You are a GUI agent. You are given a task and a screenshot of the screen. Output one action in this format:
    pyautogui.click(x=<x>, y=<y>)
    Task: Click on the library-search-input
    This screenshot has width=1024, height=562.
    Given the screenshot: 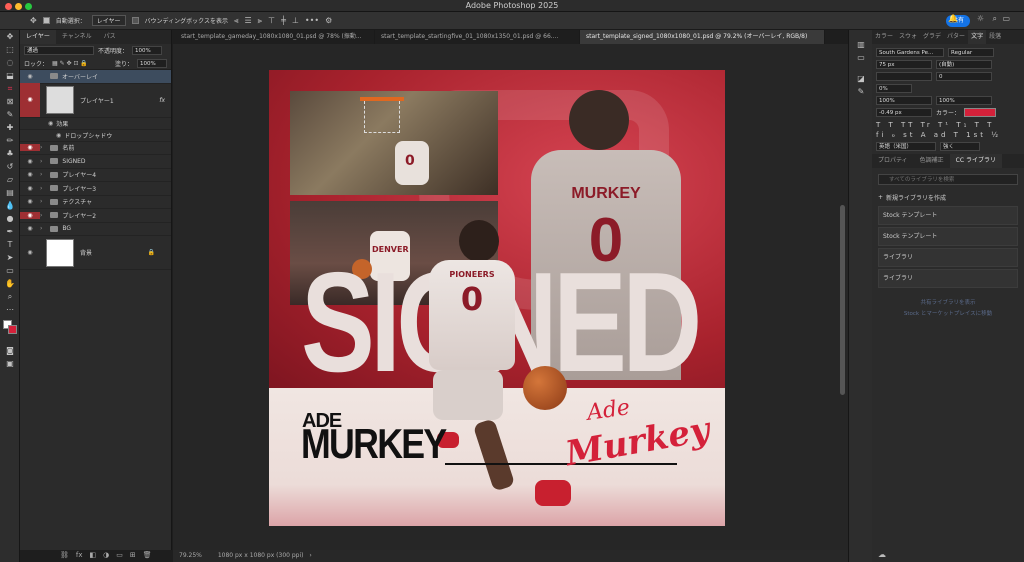 What is the action you would take?
    pyautogui.click(x=948, y=179)
    